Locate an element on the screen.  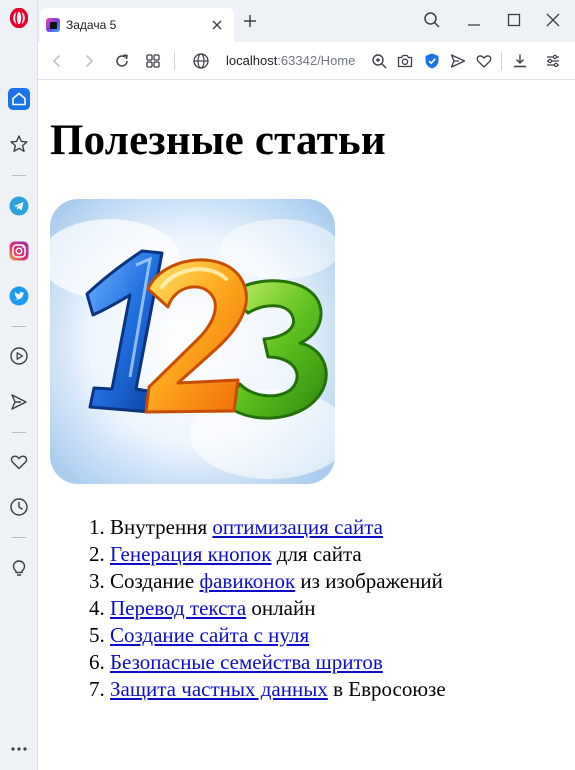
more-icon is located at coordinates (19, 749).